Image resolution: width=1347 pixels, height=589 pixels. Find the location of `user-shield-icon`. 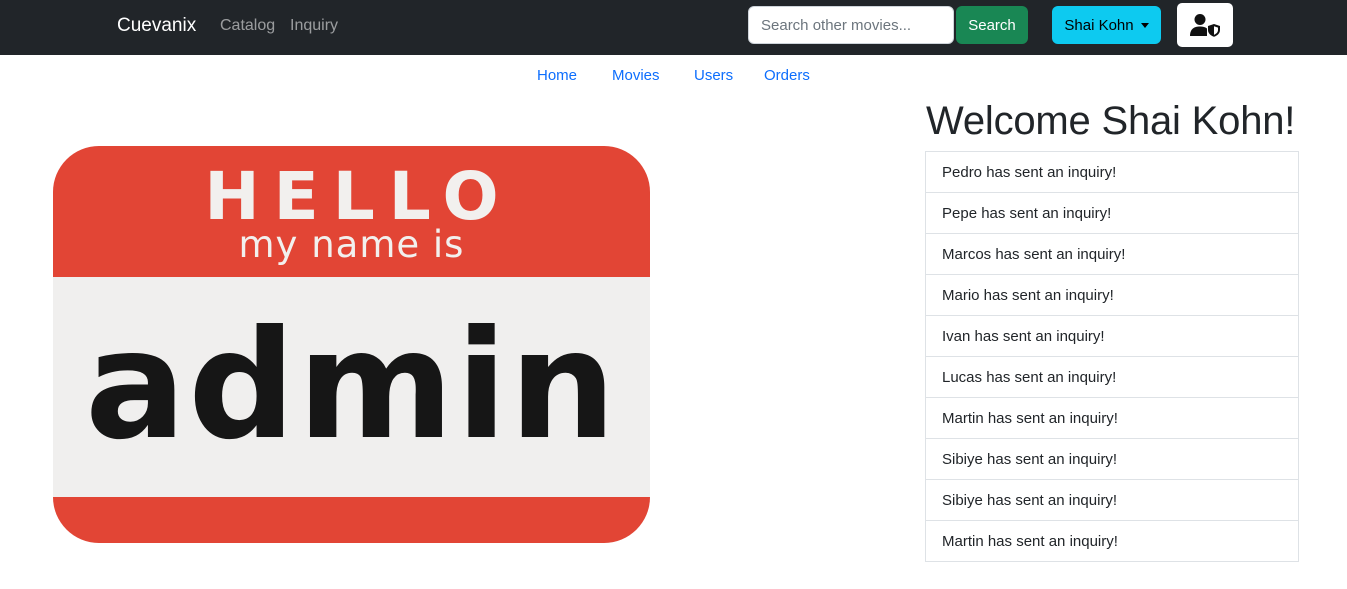

user-shield-icon is located at coordinates (1205, 25).